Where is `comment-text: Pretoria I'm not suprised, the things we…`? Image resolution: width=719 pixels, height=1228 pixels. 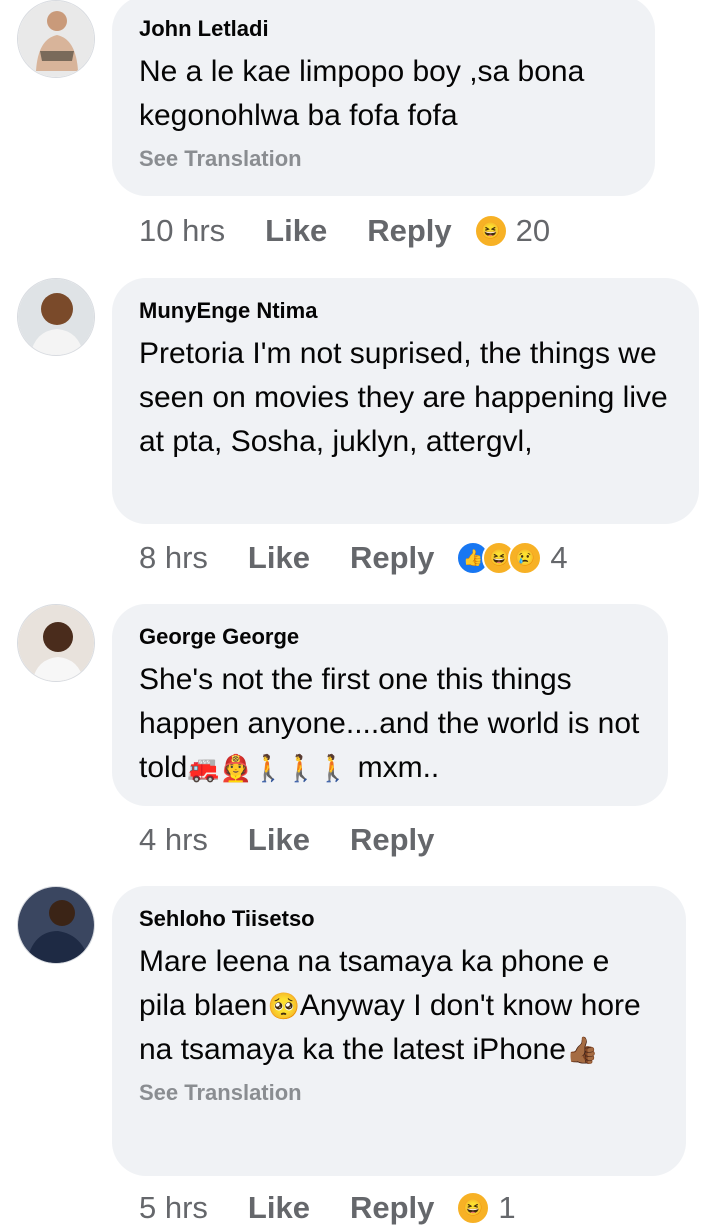
comment-text: Pretoria I'm not suprised, the things we… is located at coordinates (403, 397).